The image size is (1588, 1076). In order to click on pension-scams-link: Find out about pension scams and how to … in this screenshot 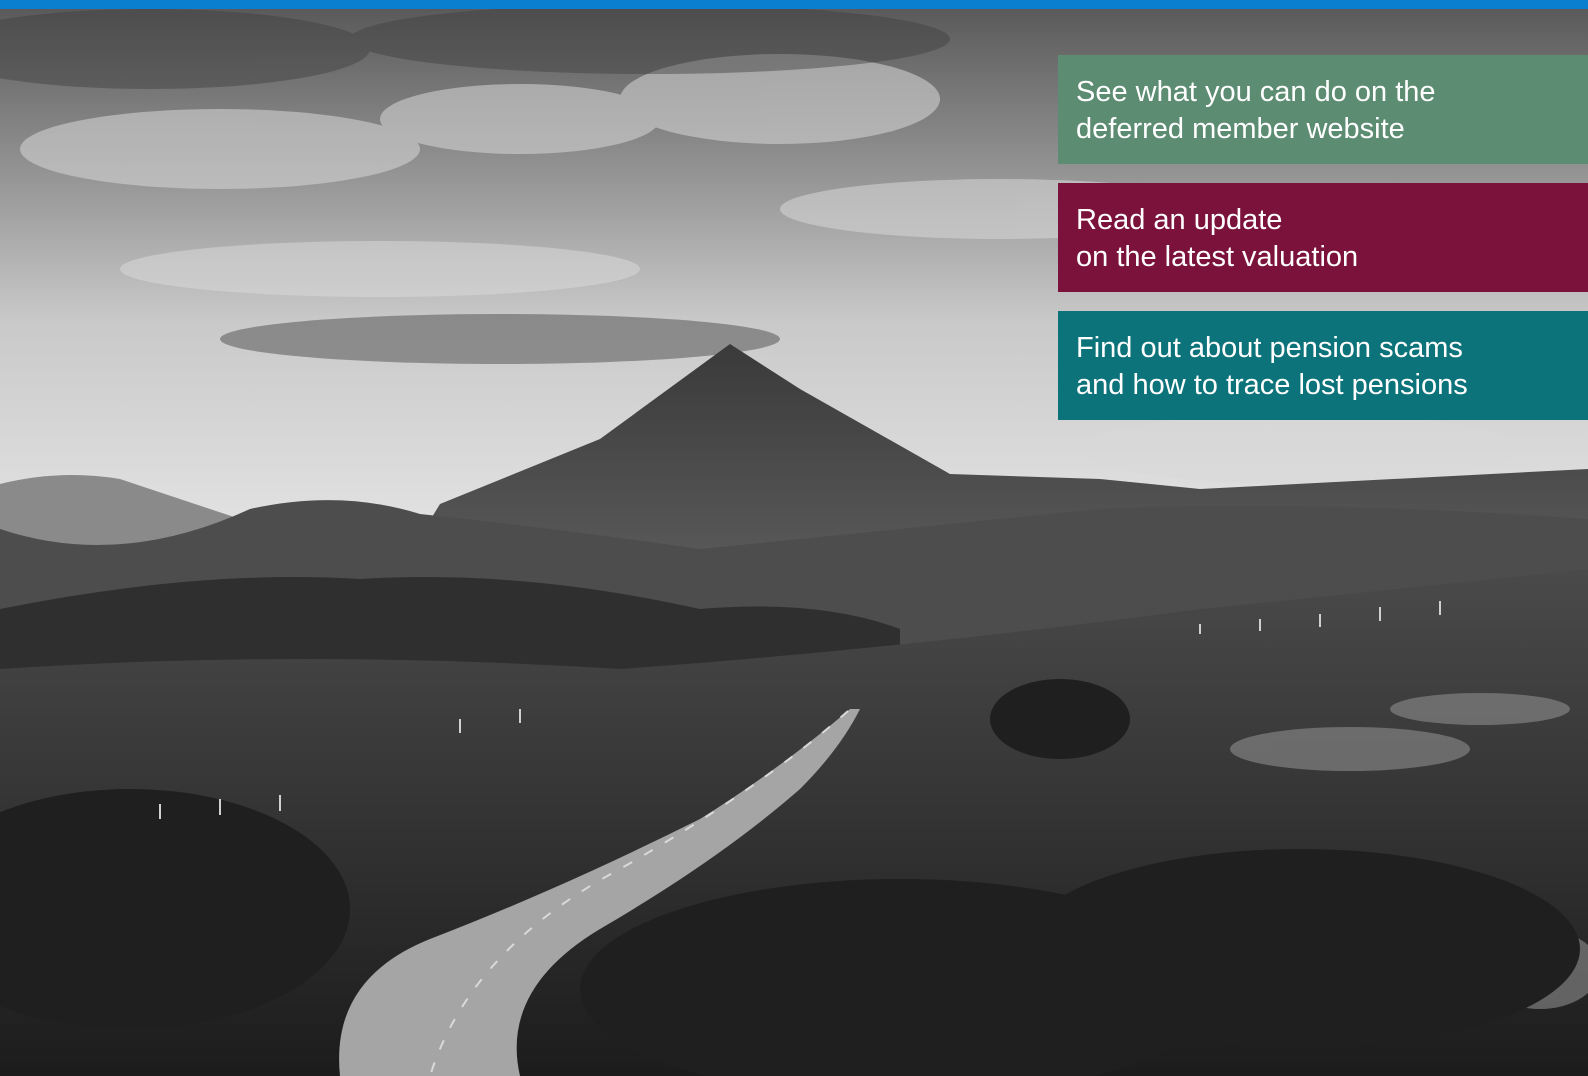, I will do `click(1323, 365)`.